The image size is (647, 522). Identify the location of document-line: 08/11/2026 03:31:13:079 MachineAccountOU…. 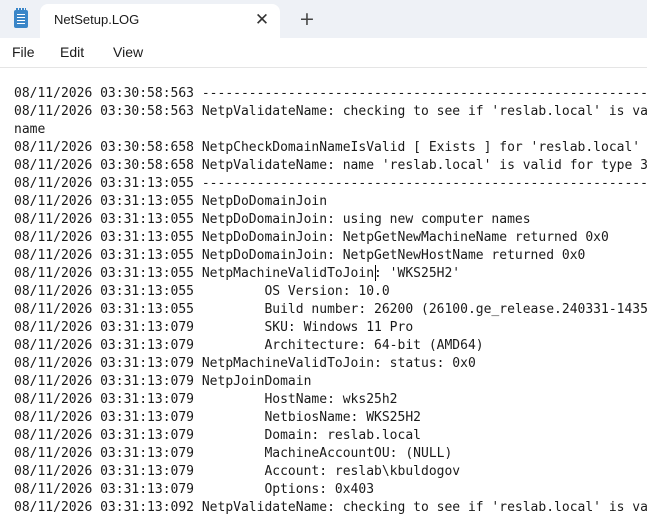
(233, 453).